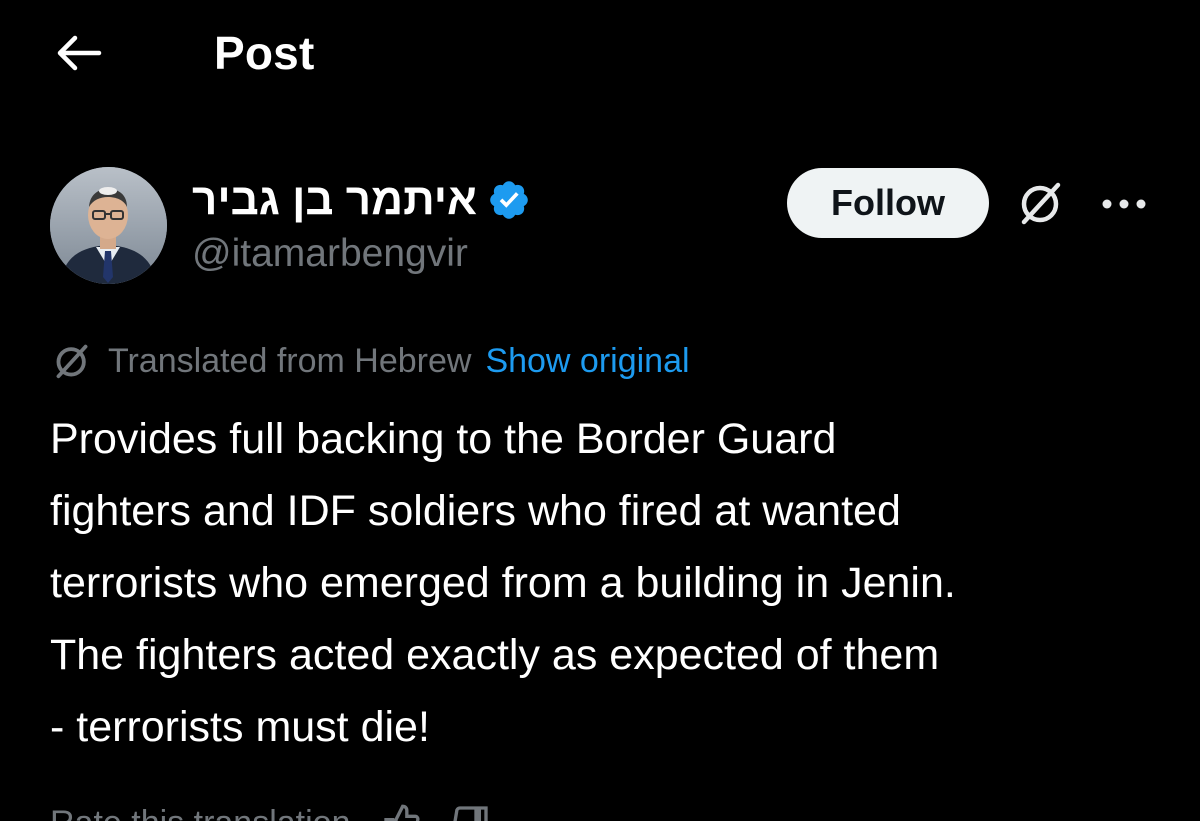 This screenshot has height=821, width=1200. What do you see at coordinates (587, 361) in the screenshot?
I see `show-original-link: Show original` at bounding box center [587, 361].